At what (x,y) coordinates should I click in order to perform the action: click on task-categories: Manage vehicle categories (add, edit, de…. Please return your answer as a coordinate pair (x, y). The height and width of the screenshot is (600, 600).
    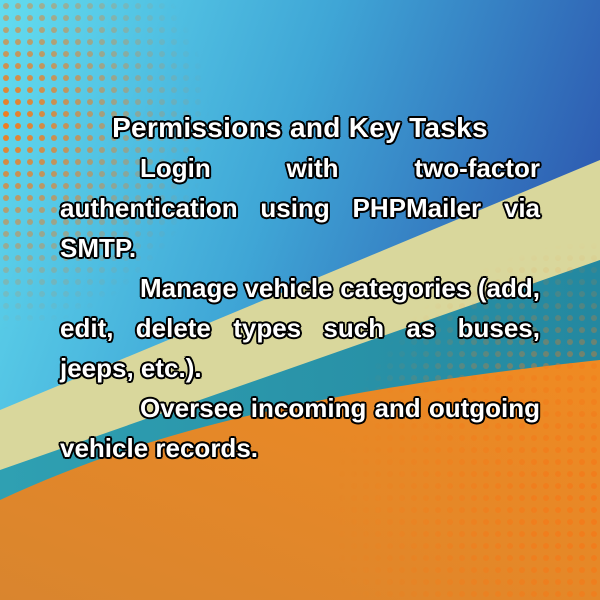
    Looking at the image, I should click on (300, 328).